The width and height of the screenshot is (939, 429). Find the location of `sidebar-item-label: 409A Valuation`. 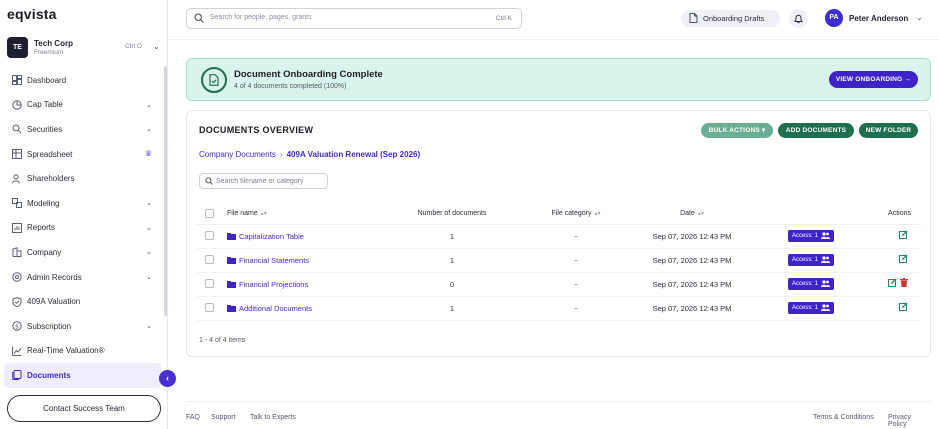

sidebar-item-label: 409A Valuation is located at coordinates (54, 302).